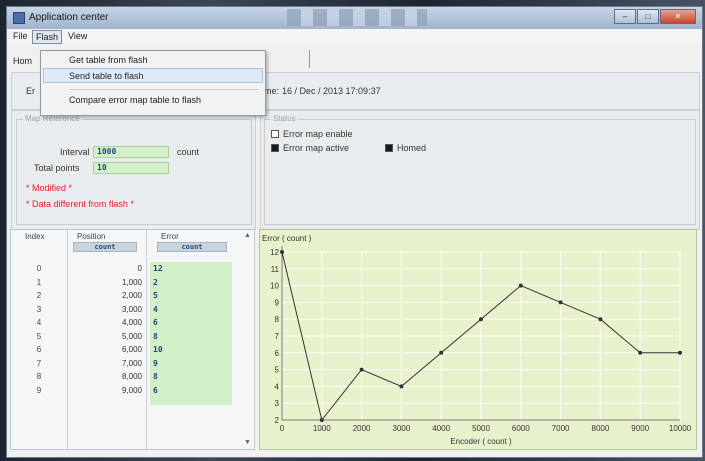 The height and width of the screenshot is (461, 705). What do you see at coordinates (131, 376) in the screenshot?
I see `row-position: 8,000` at bounding box center [131, 376].